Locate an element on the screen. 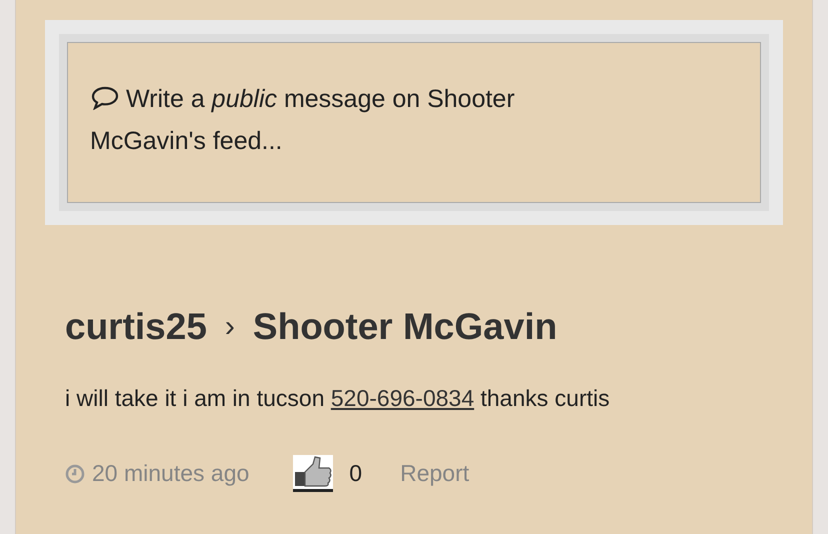 This screenshot has width=828, height=534. author-link: curtis25 is located at coordinates (136, 326).